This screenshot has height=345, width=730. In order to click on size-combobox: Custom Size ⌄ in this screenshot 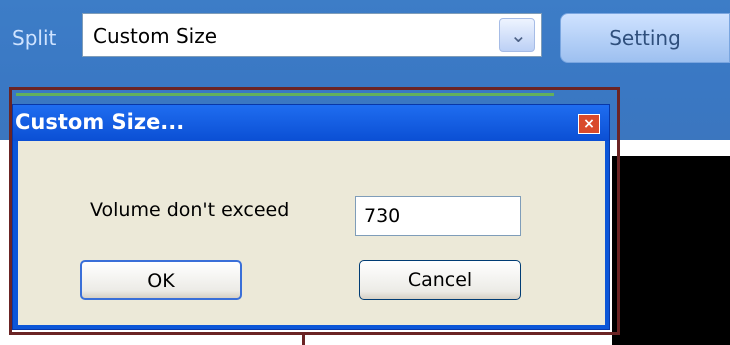, I will do `click(312, 35)`.